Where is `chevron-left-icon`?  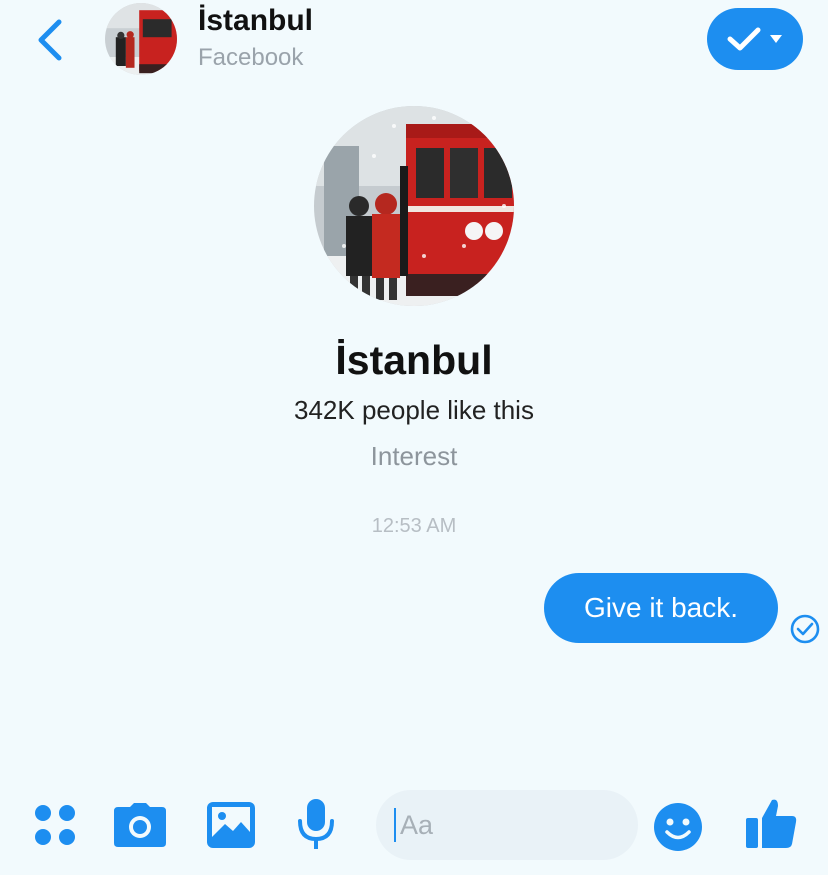 chevron-left-icon is located at coordinates (50, 40).